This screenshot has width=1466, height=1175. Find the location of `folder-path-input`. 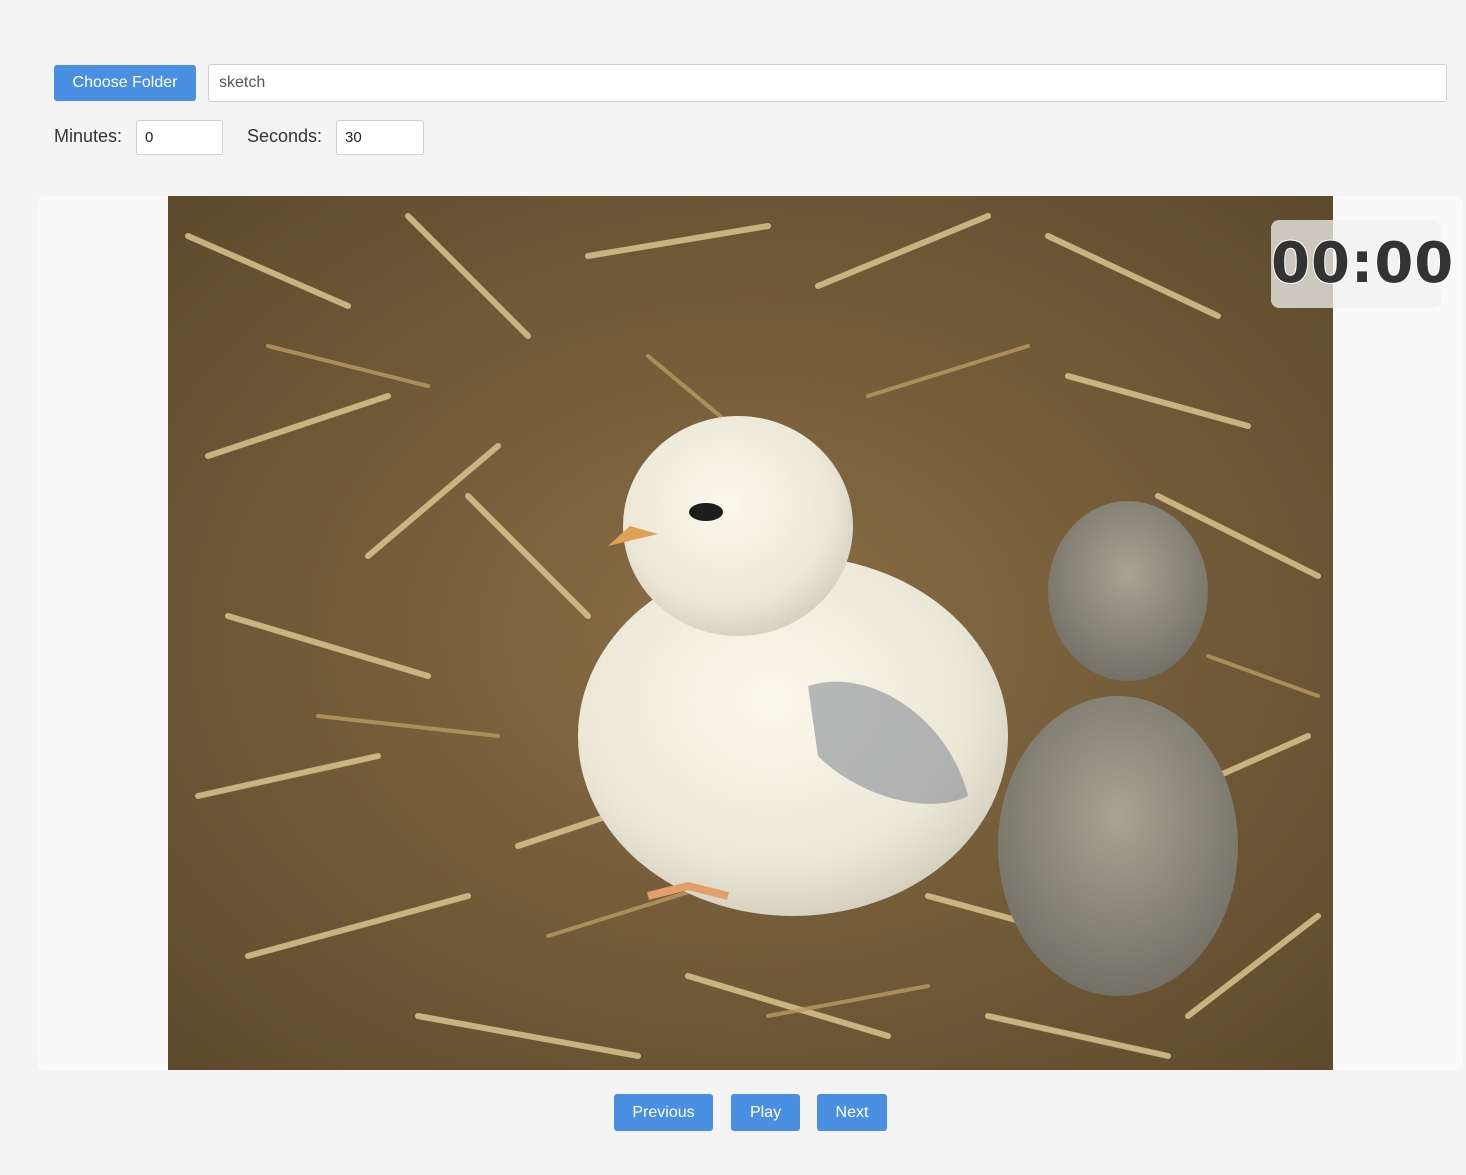

folder-path-input is located at coordinates (827, 83).